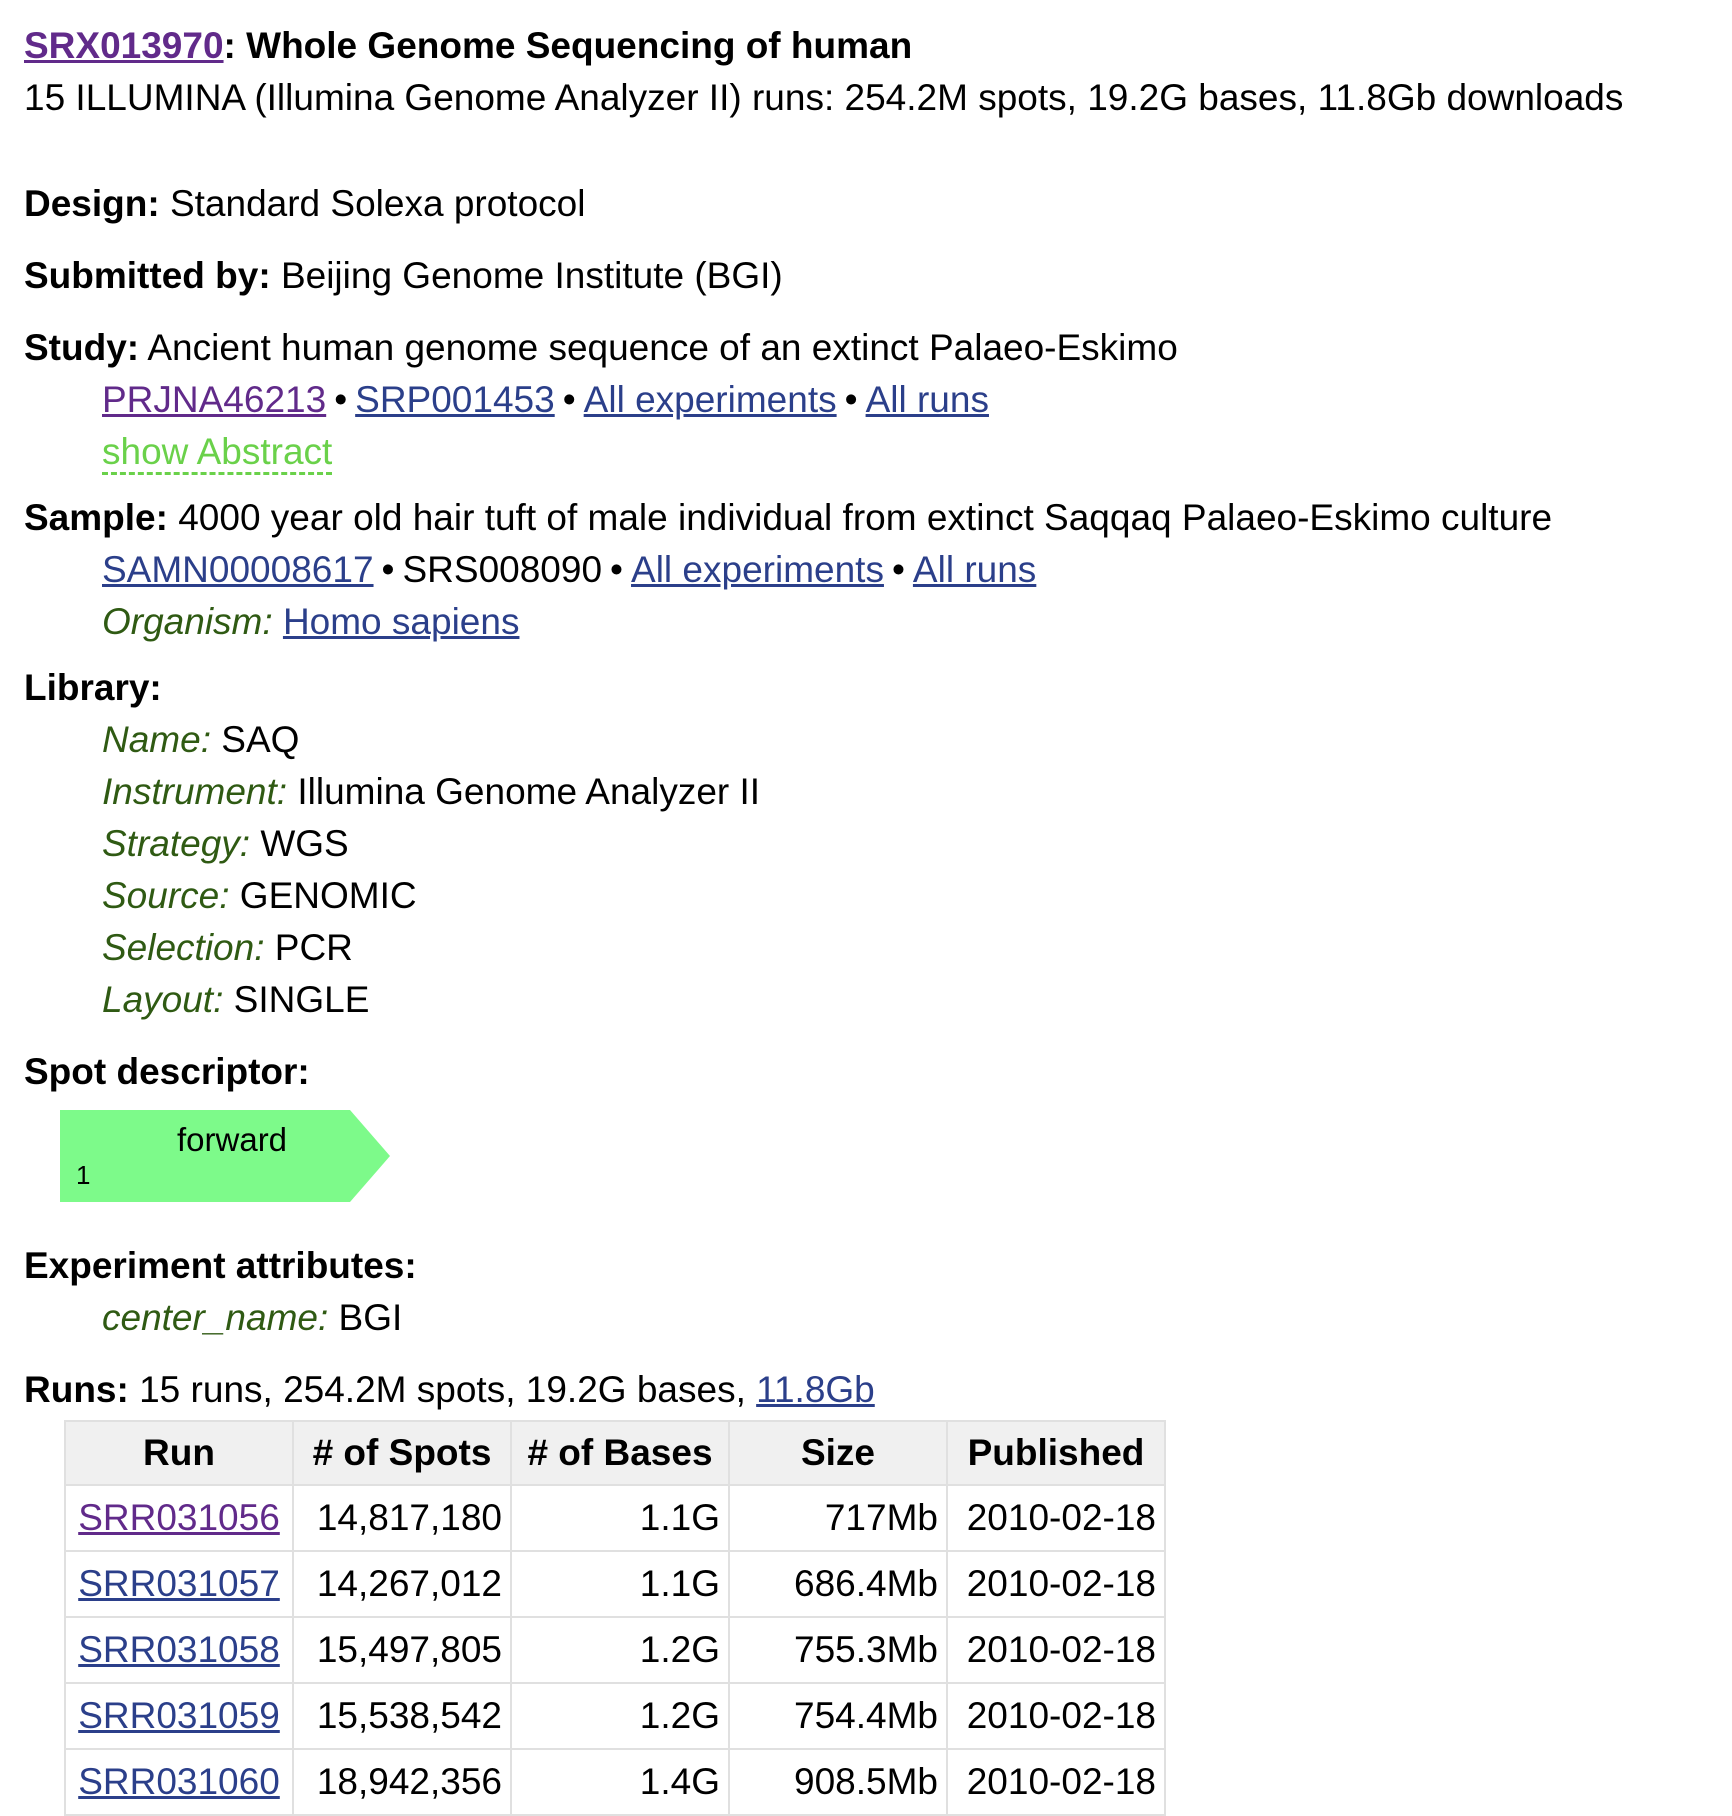  What do you see at coordinates (232, 1139) in the screenshot?
I see `read-label: forward` at bounding box center [232, 1139].